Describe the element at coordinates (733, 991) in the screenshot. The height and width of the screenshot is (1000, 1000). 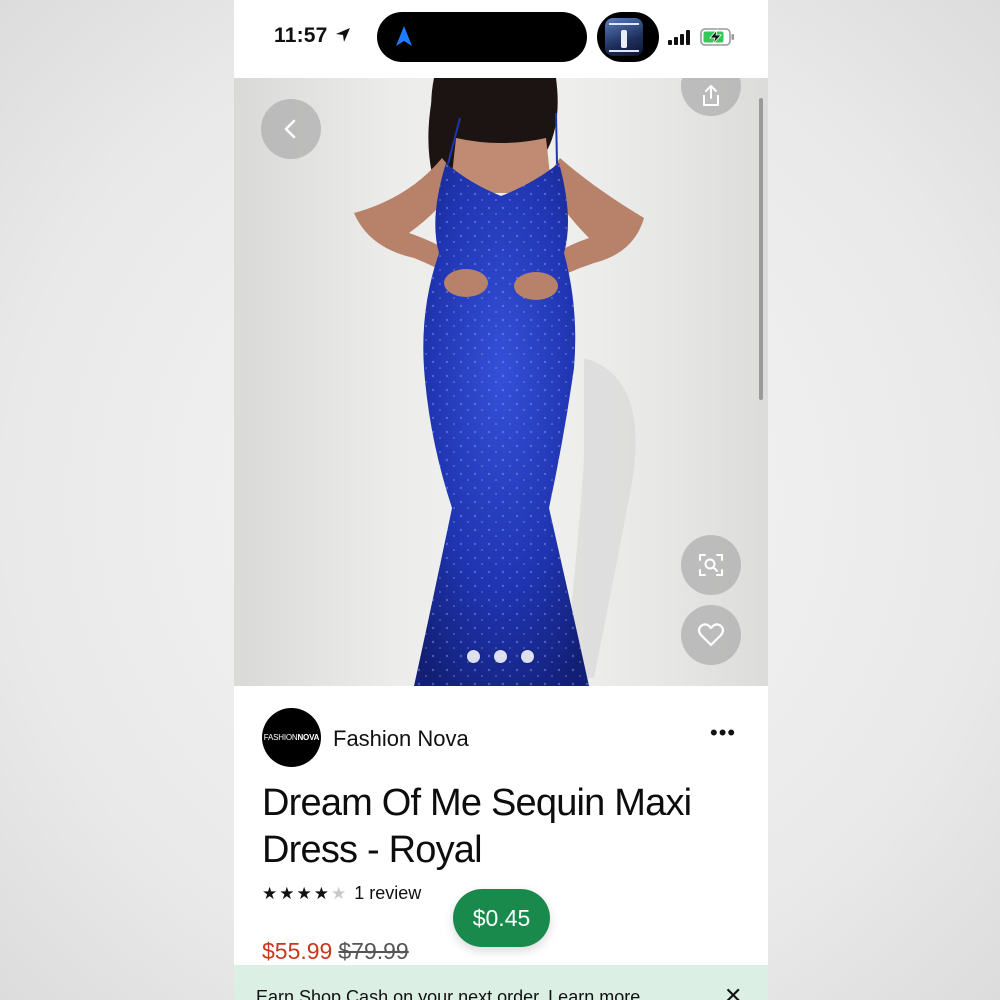
I see `close-icon: ✕` at that location.